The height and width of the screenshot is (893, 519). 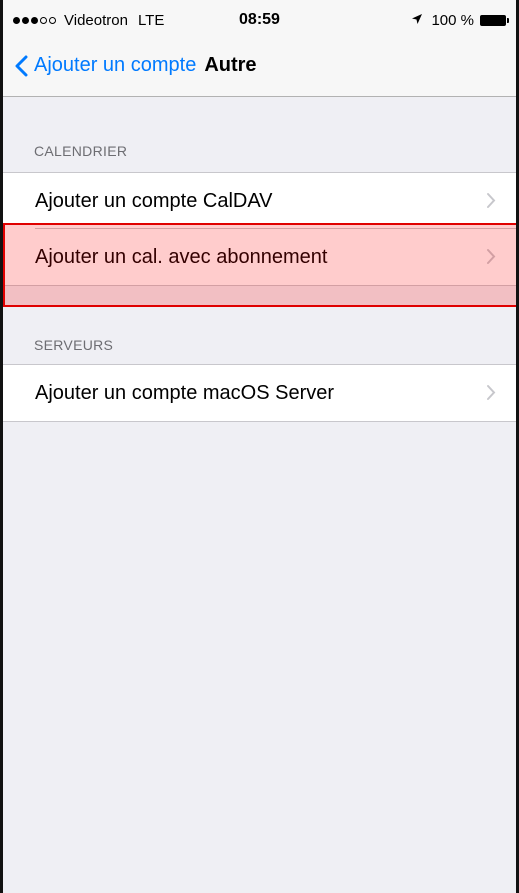 I want to click on back-button: Ajouter un compte Autre, so click(x=136, y=65).